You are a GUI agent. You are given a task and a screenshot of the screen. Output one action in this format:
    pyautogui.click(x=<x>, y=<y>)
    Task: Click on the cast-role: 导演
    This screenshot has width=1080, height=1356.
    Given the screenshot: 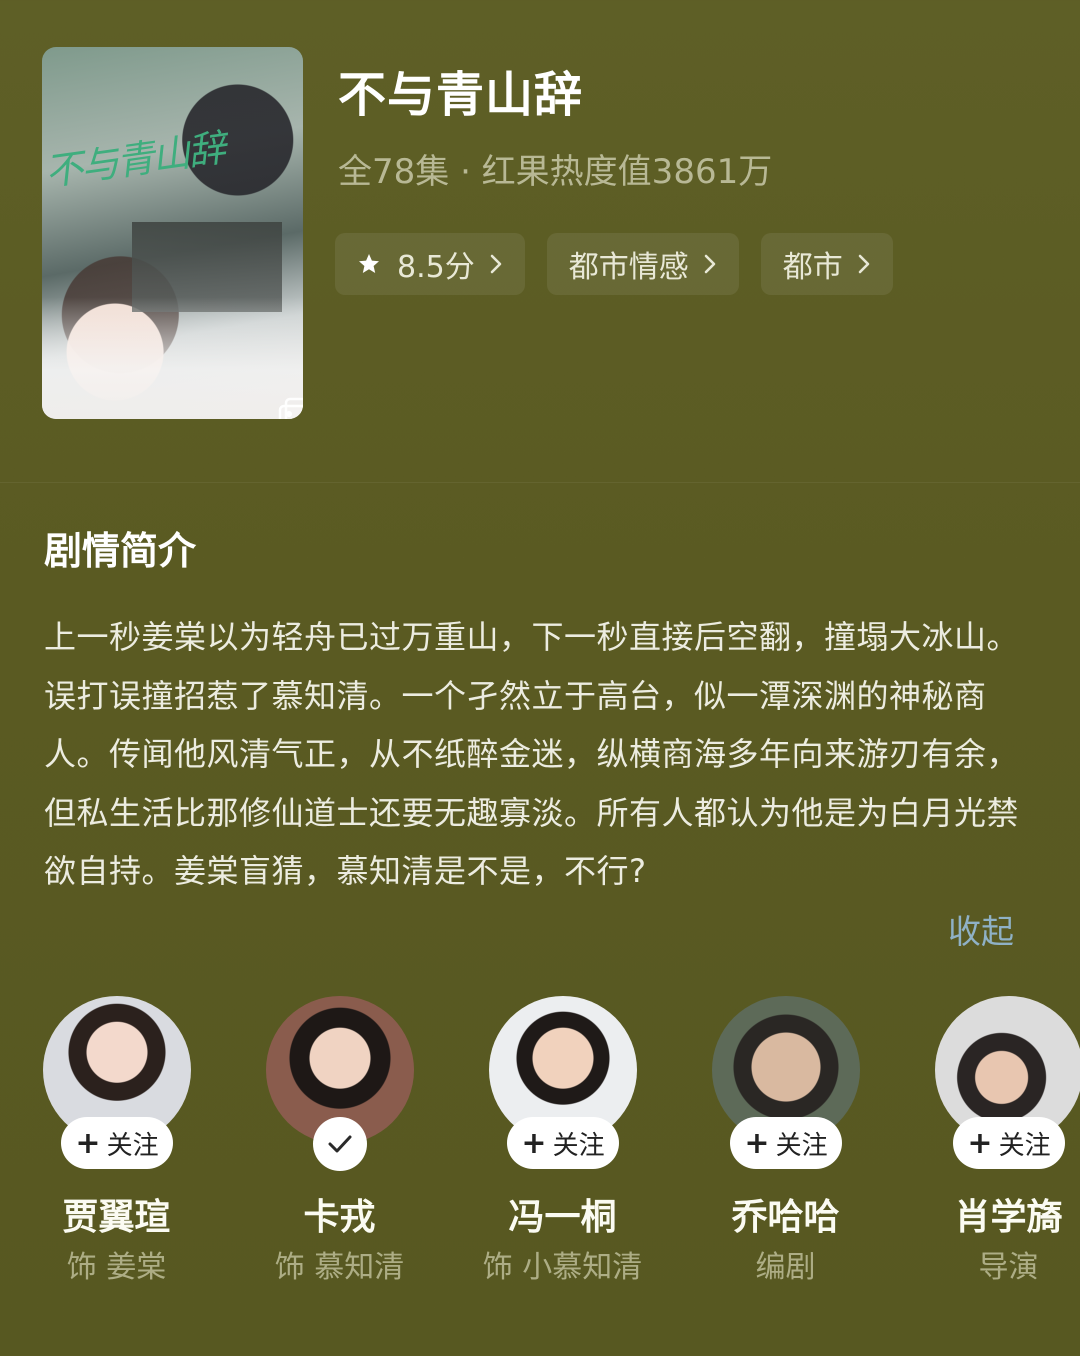 What is the action you would take?
    pyautogui.click(x=1008, y=1267)
    